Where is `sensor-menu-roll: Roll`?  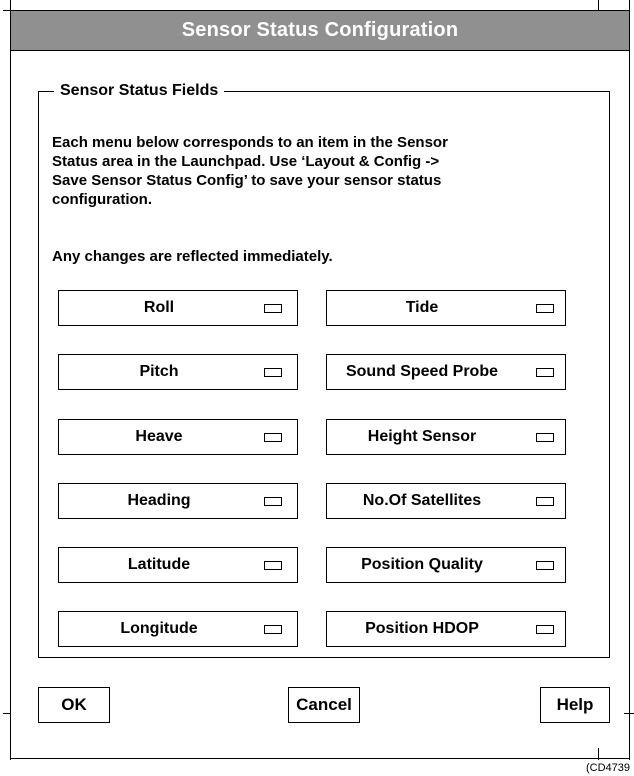
sensor-menu-roll: Roll is located at coordinates (178, 308).